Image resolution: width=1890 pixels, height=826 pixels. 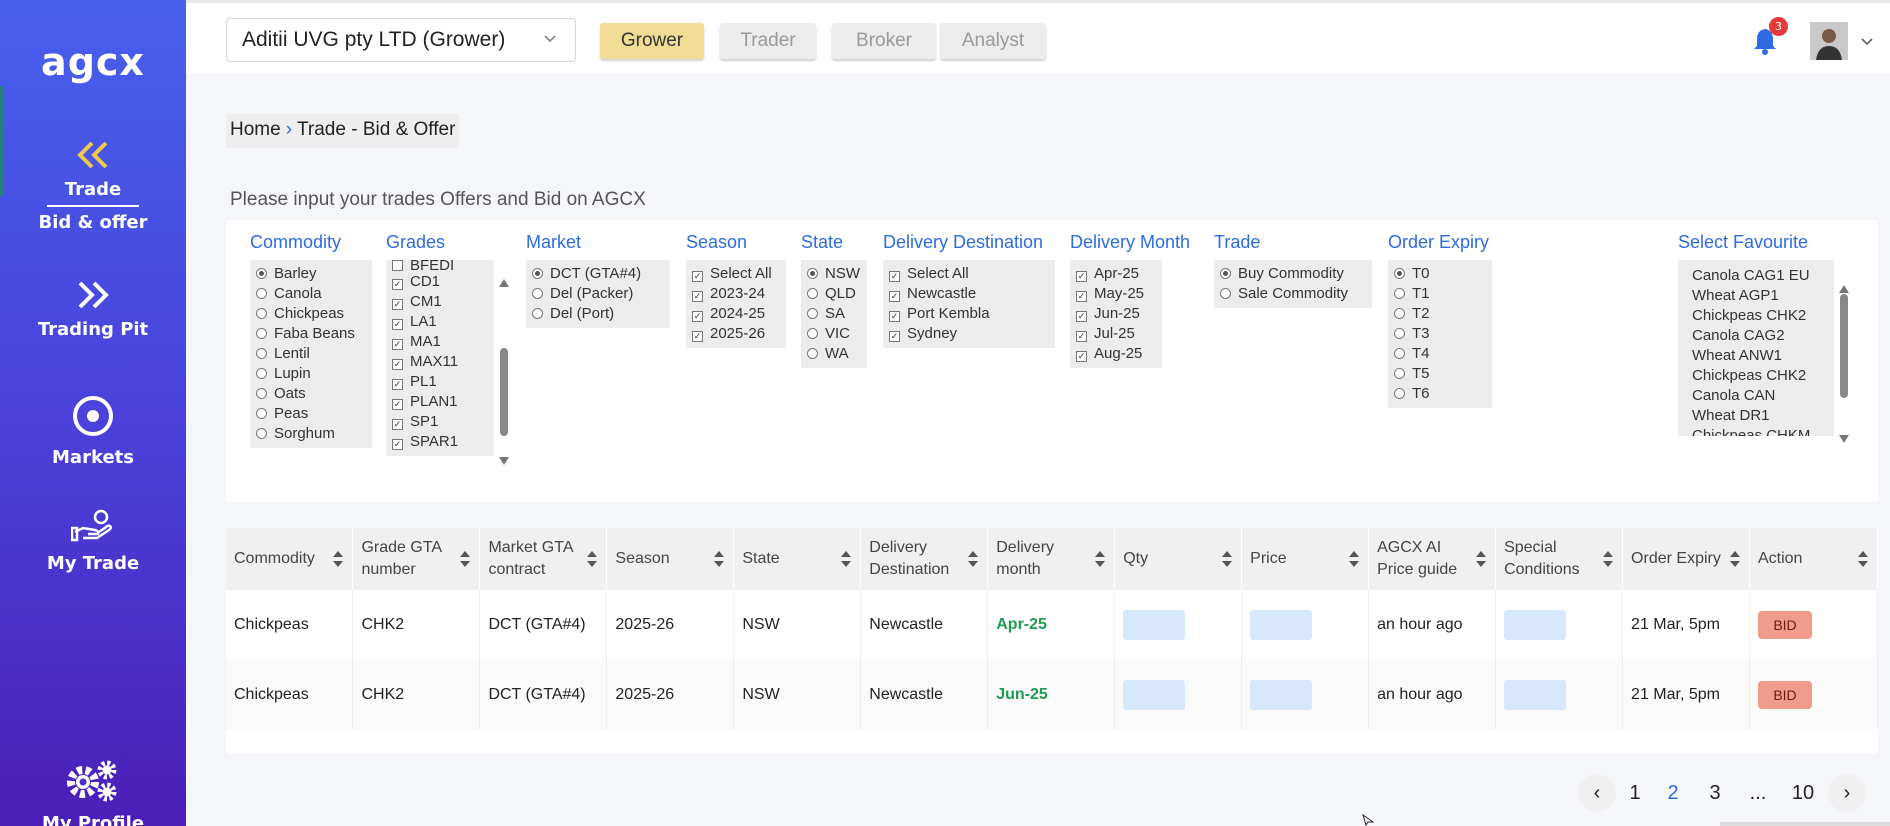 What do you see at coordinates (834, 354) in the screenshot?
I see `state-option: WA` at bounding box center [834, 354].